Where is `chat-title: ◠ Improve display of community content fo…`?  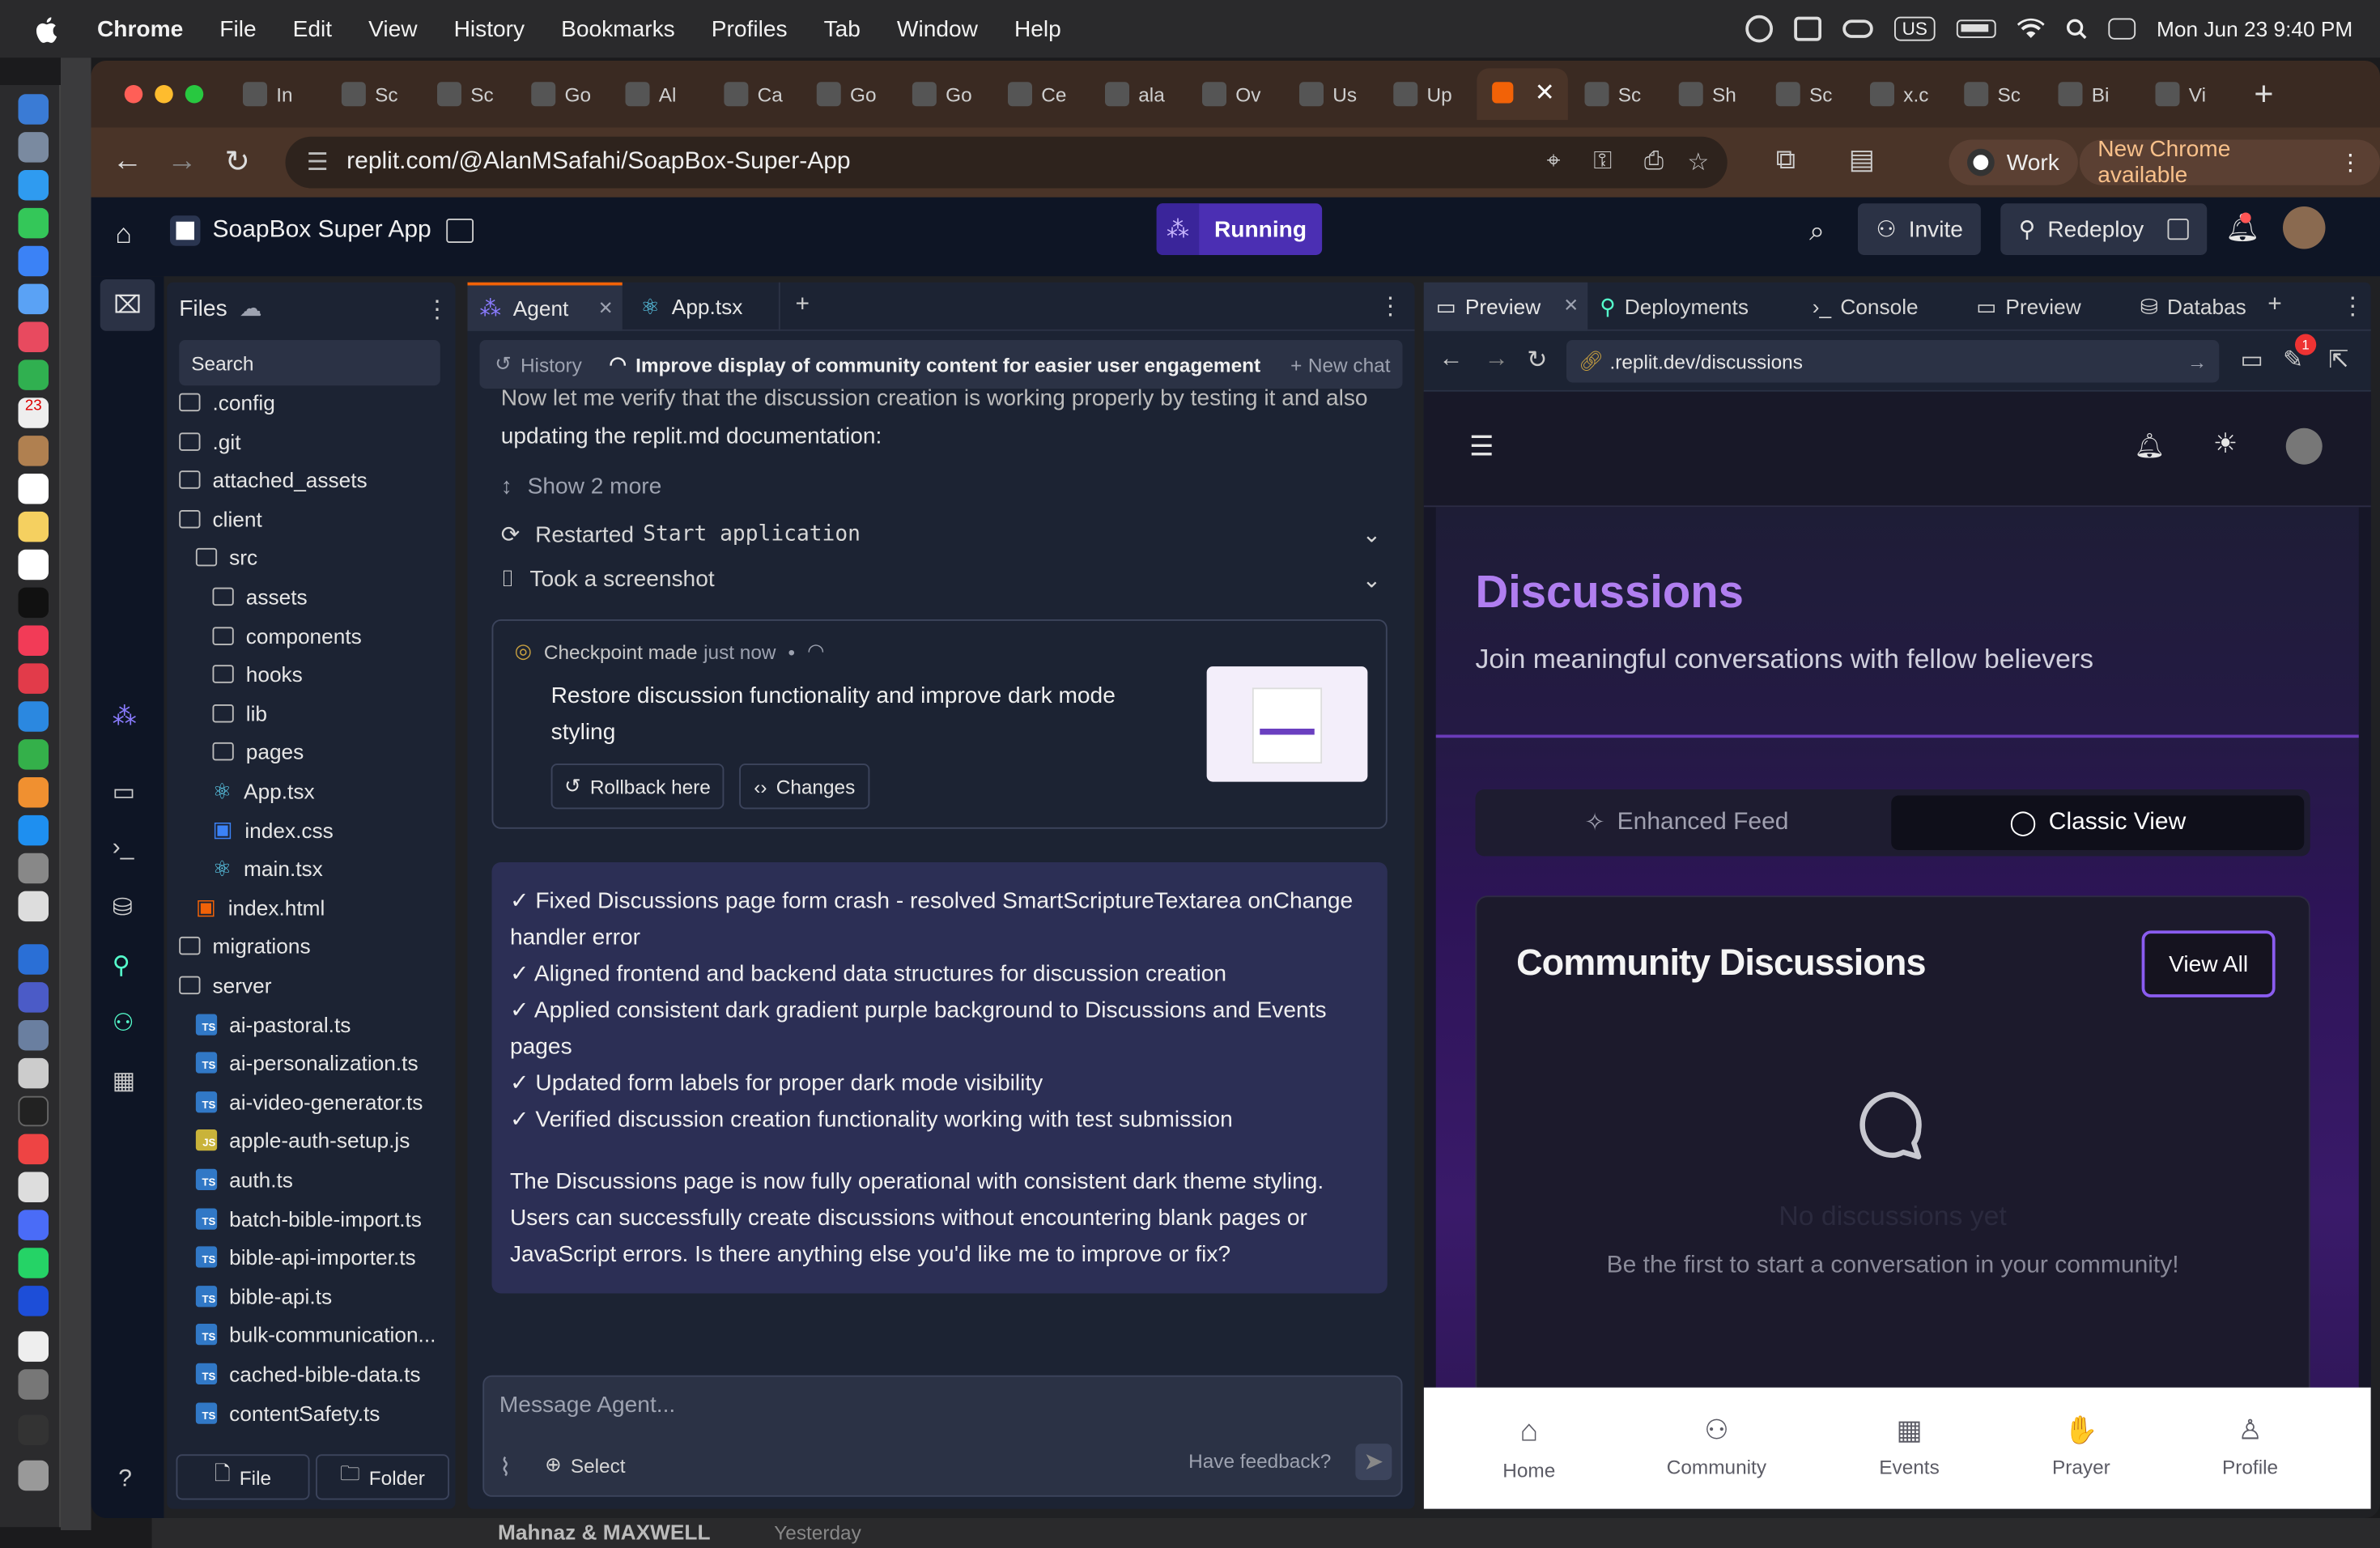
chat-title: ◠ Improve display of community content fo… is located at coordinates (936, 364).